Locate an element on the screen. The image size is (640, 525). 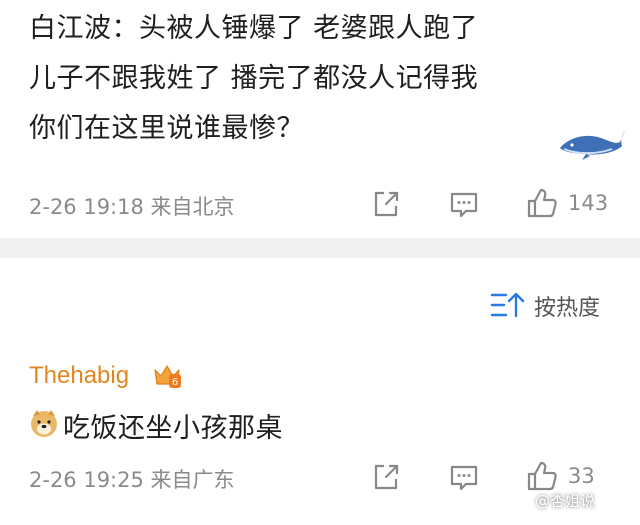
sort-icon is located at coordinates (507, 305).